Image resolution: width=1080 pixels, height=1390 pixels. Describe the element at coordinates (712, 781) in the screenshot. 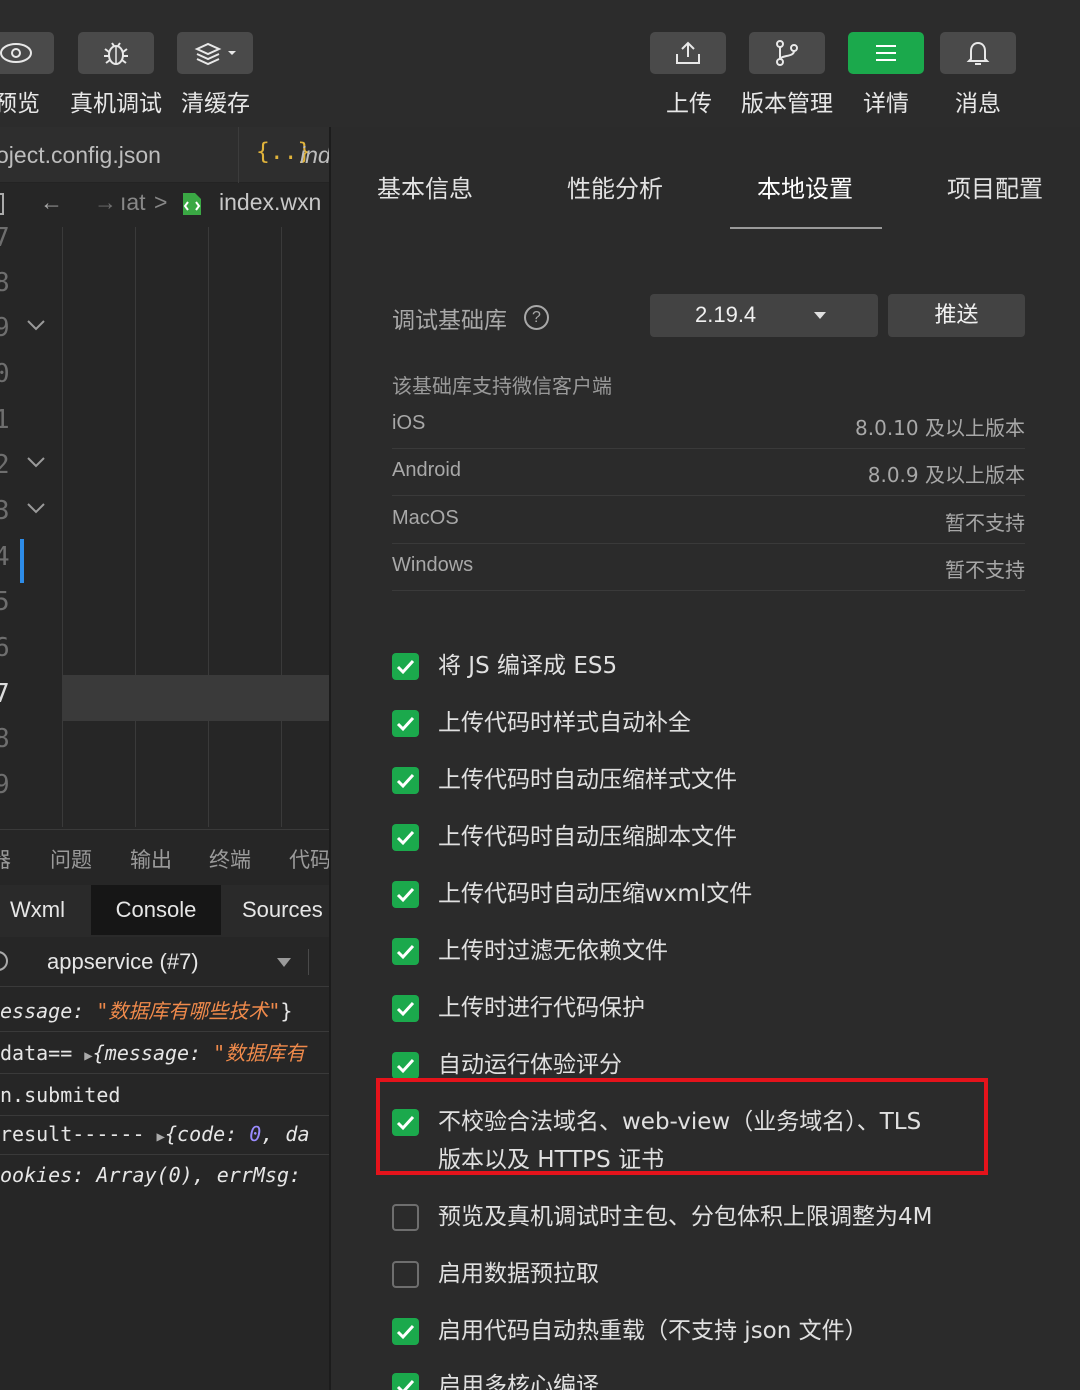

I see `option-minify-style: 上传代码时自动压缩样式文件` at that location.